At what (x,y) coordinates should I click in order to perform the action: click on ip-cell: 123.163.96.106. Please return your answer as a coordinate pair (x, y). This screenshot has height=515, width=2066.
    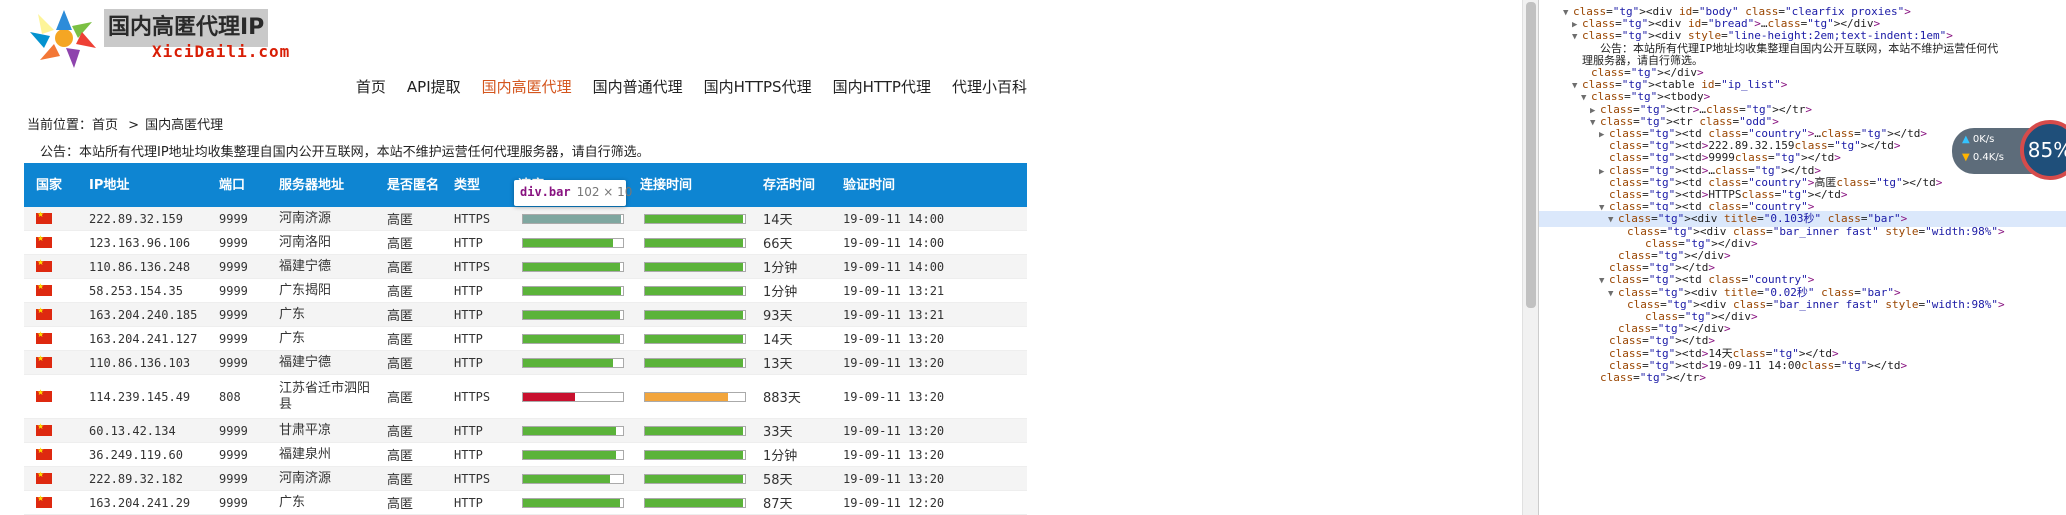
    Looking at the image, I should click on (140, 242).